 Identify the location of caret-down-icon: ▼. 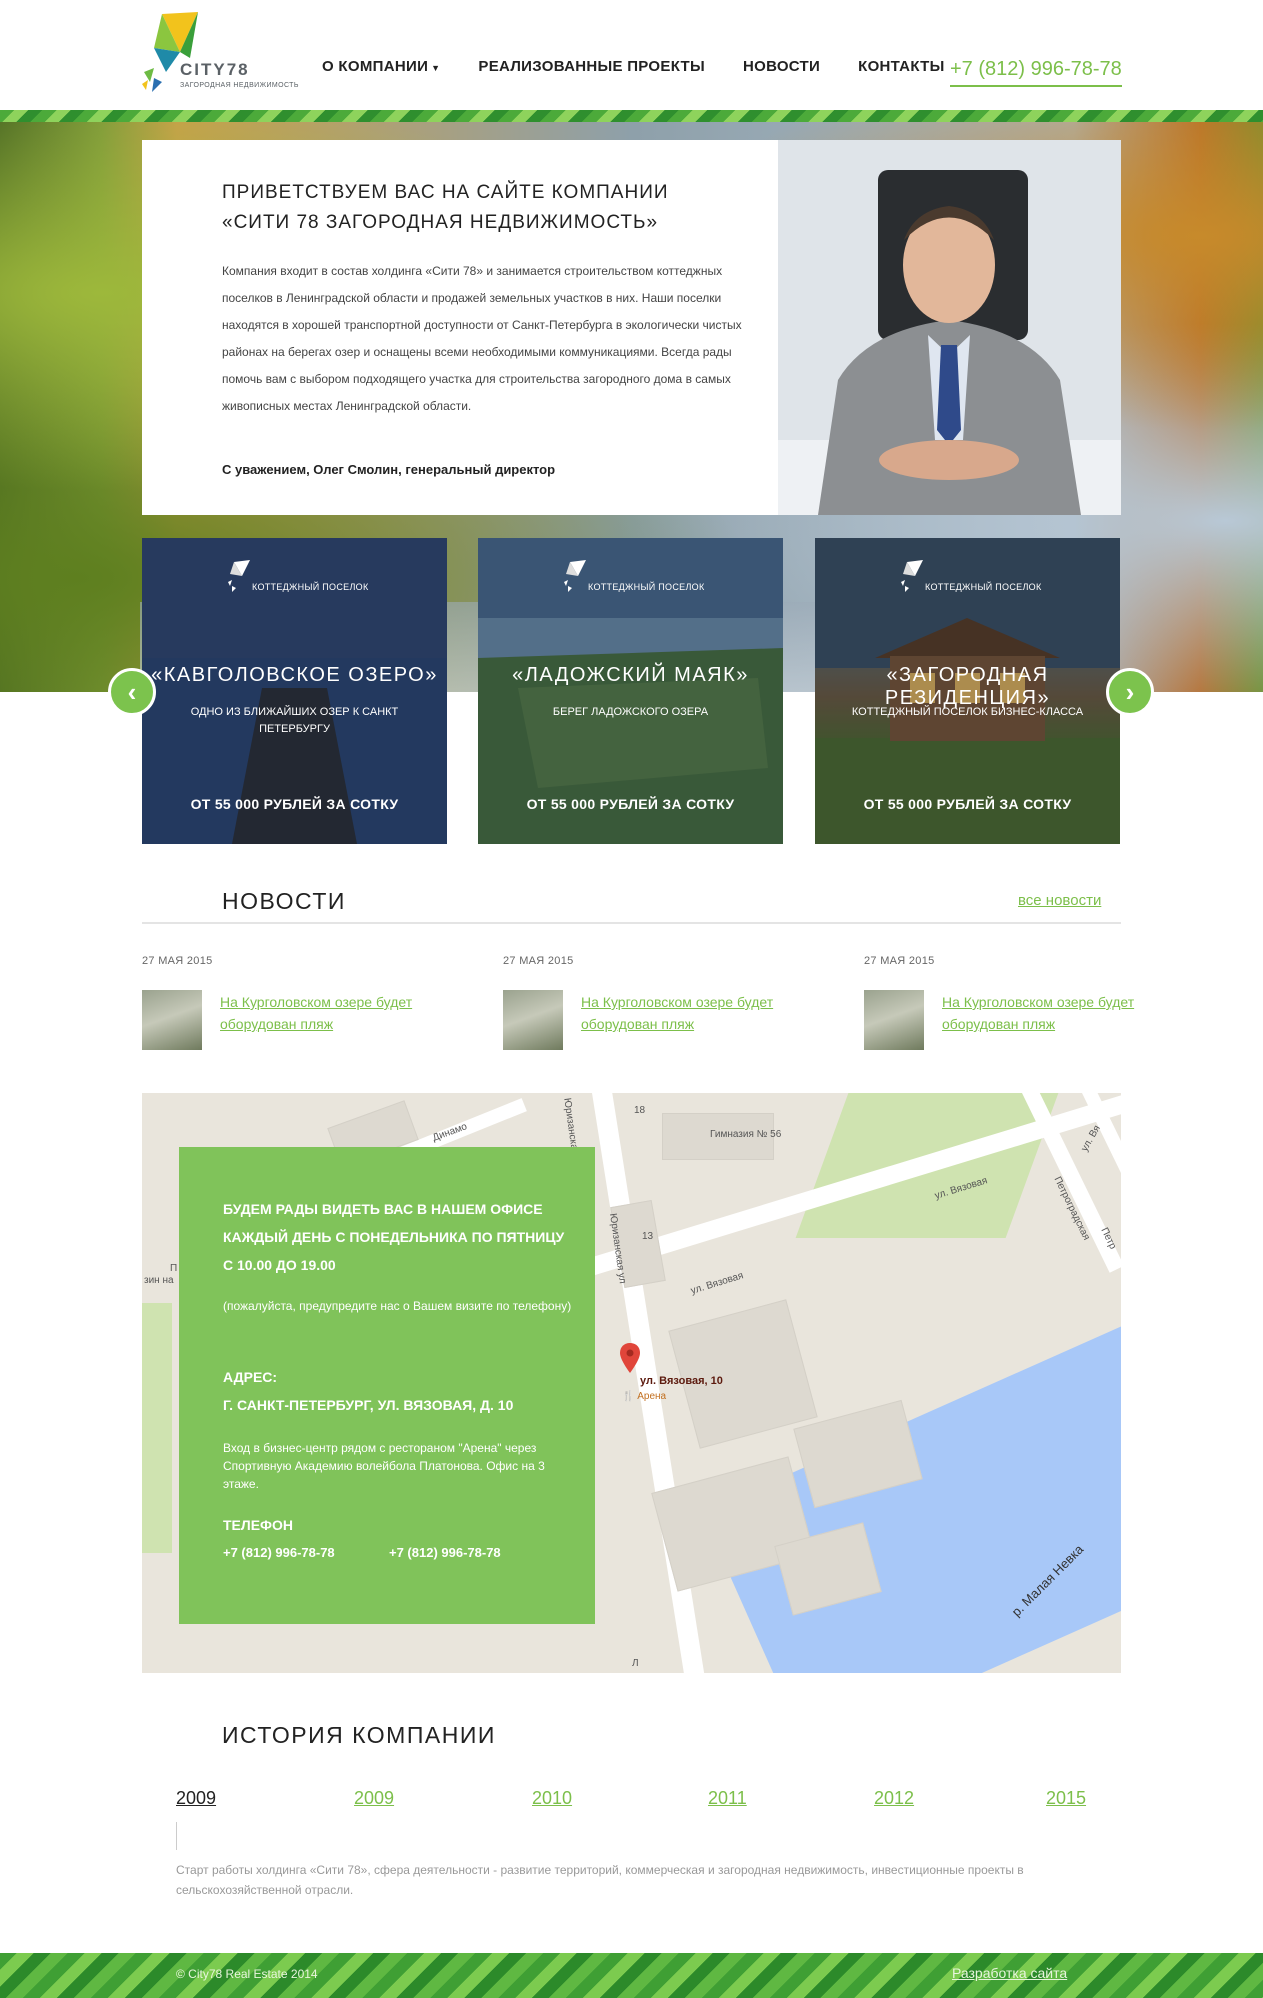
(436, 68).